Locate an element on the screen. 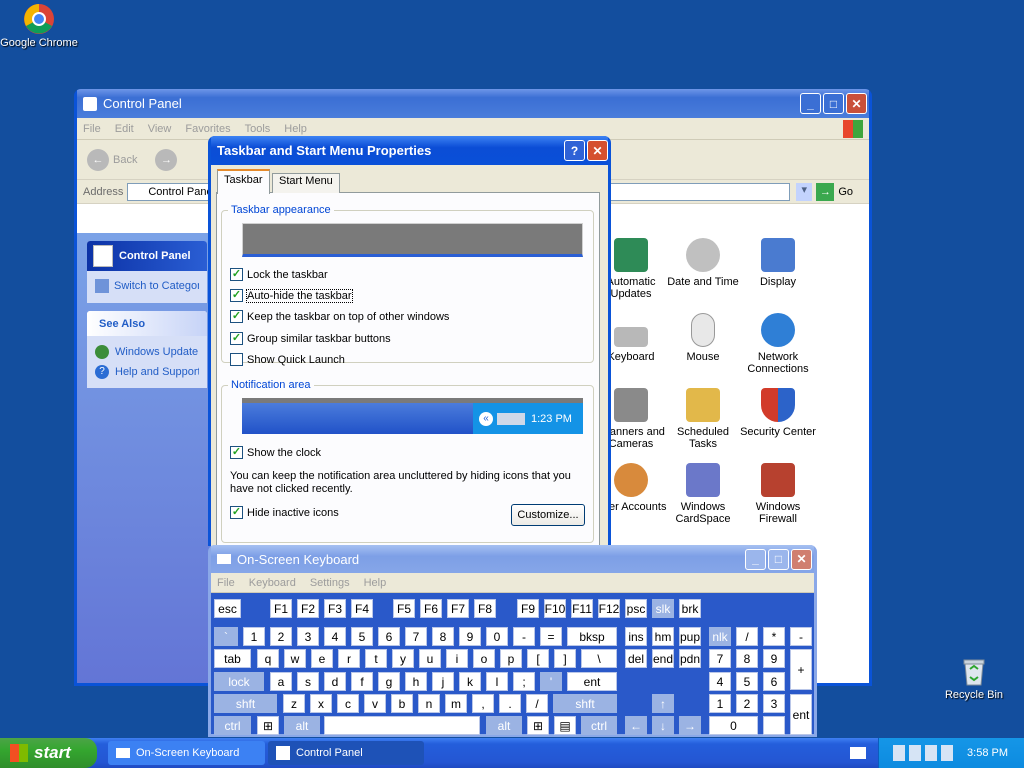 Image resolution: width=1024 pixels, height=768 pixels. osk-key: d is located at coordinates (335, 681).